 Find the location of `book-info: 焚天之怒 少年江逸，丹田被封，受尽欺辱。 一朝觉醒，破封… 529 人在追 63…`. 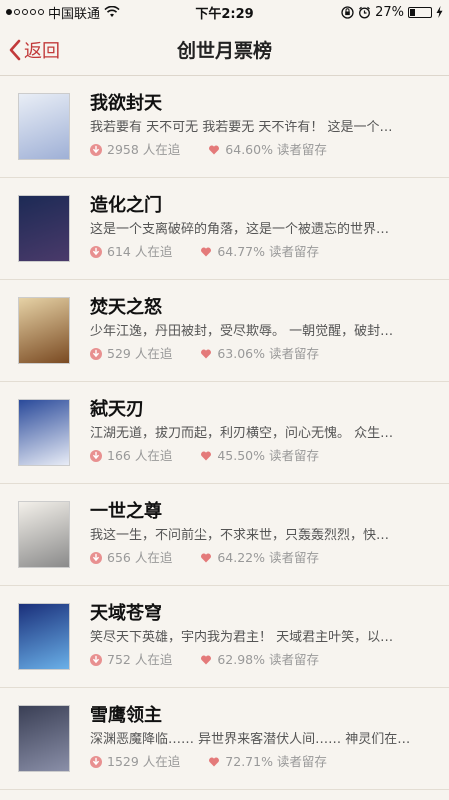

book-info: 焚天之怒 少年江逸，丹田被封，受尽欺辱。 一朝觉醒，破封… 529 人在追 63… is located at coordinates (263, 339).